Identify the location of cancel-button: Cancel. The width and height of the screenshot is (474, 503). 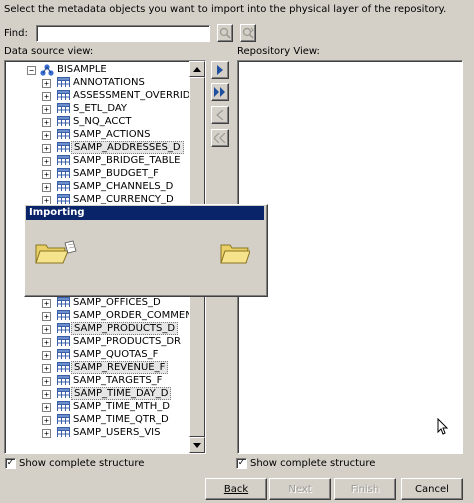
(432, 489).